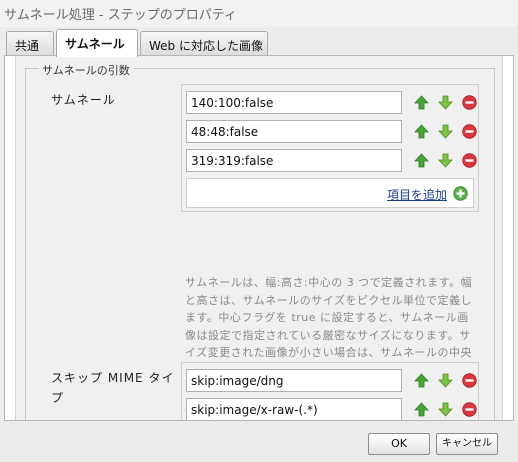  I want to click on skip-mime-label: スキップ MIME タイ プ, so click(112, 388).